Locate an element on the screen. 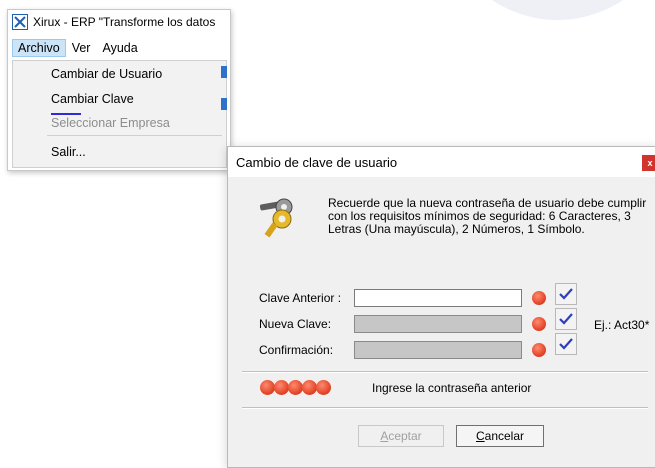 This screenshot has height=468, width=655. menu-archivo: Archivo is located at coordinates (39, 47).